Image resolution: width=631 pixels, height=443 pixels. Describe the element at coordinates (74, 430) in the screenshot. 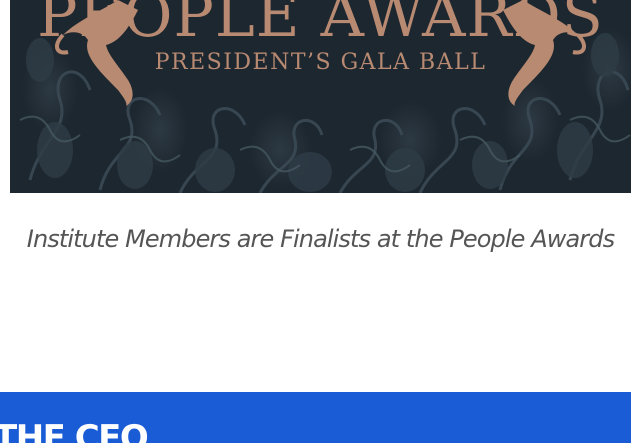

I see `section-heading: THE CEO` at that location.